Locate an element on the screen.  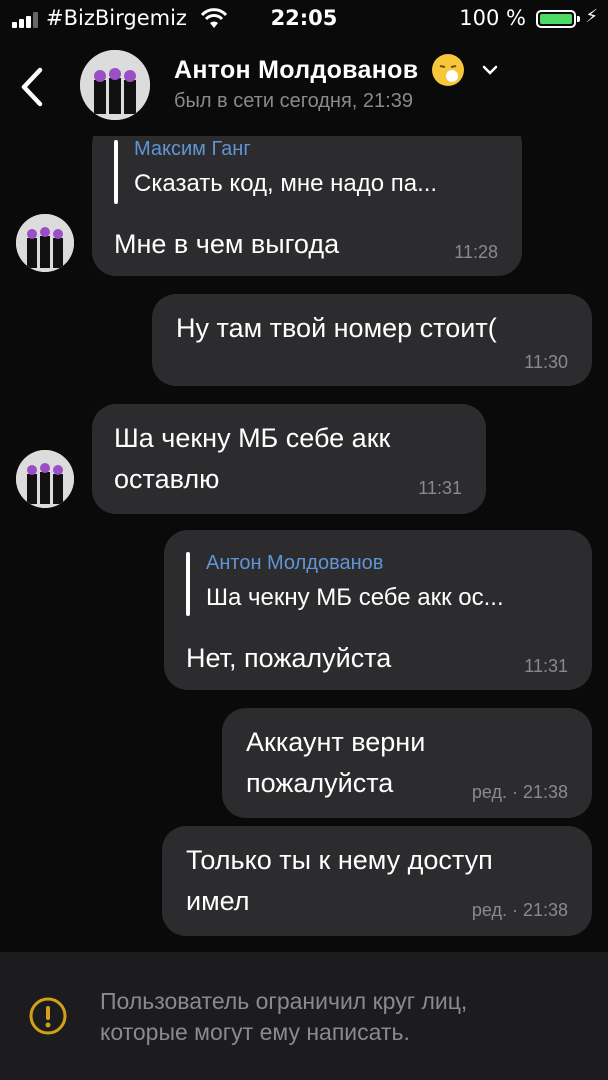
message-text: Аккаунт верни is located at coordinates (336, 742).